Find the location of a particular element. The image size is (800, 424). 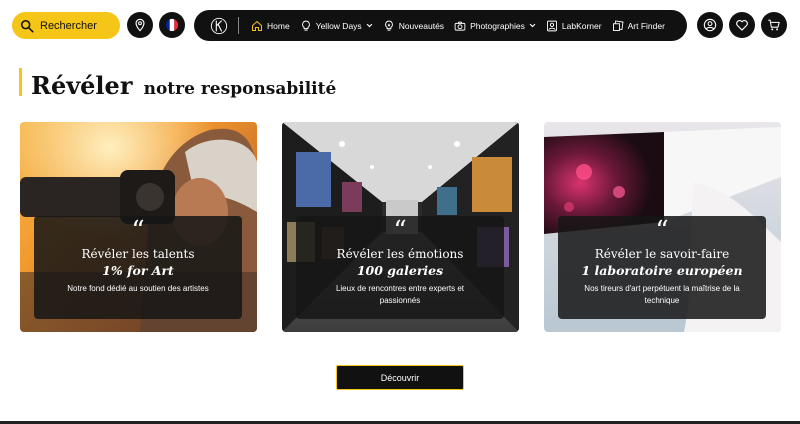

card-stat: 100 galeries is located at coordinates (400, 270).